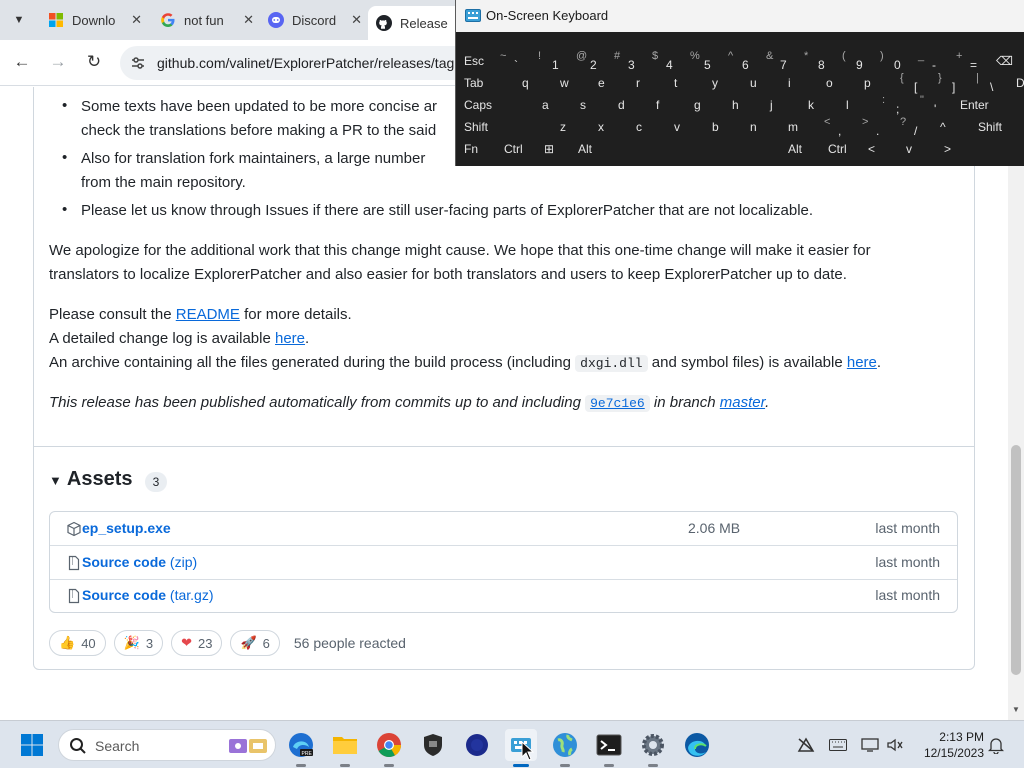 Image resolution: width=1024 pixels, height=768 pixels. Describe the element at coordinates (138, 63) in the screenshot. I see `site-info-icon` at that location.